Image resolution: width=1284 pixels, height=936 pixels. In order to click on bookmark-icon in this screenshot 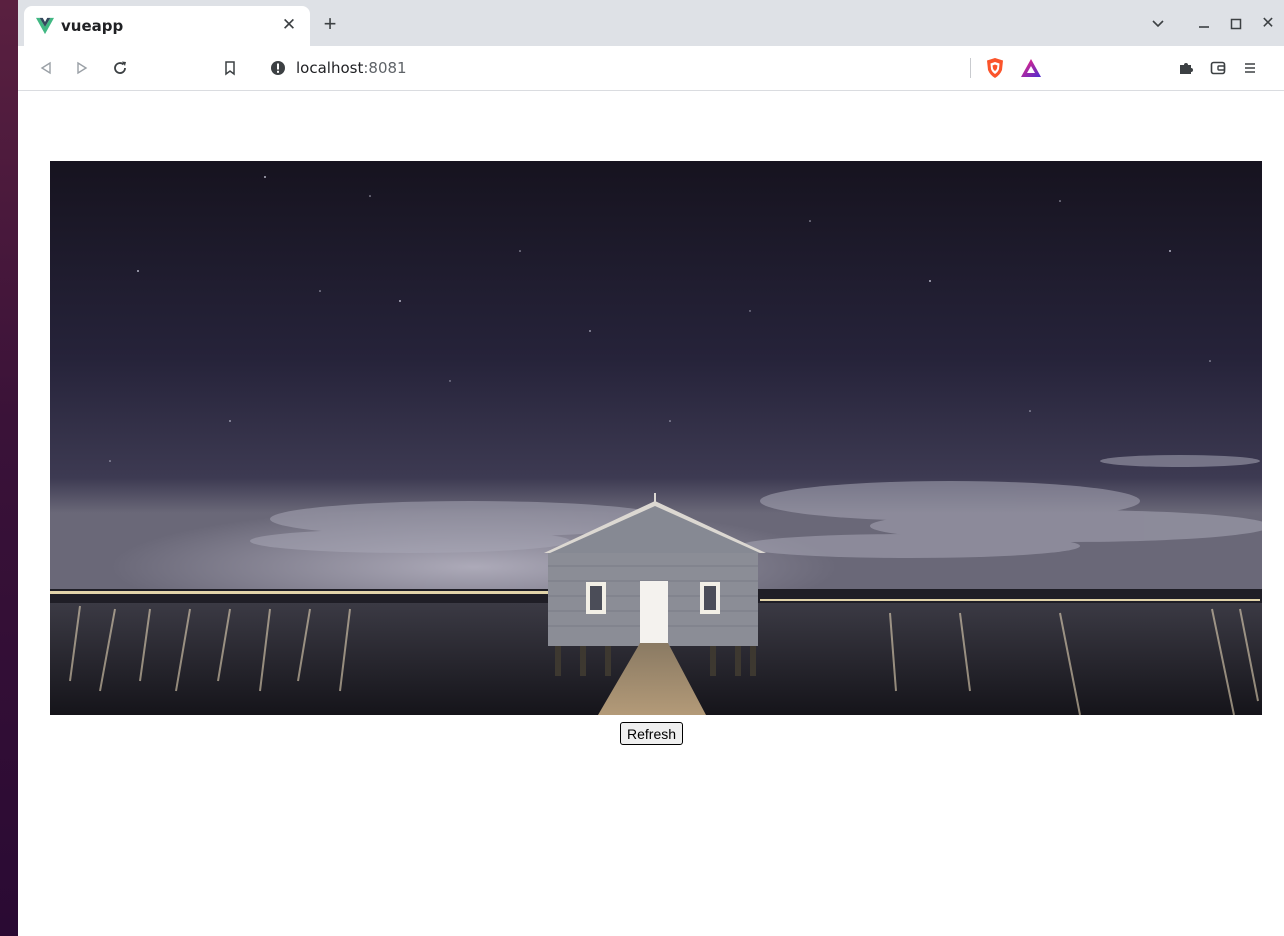, I will do `click(230, 68)`.